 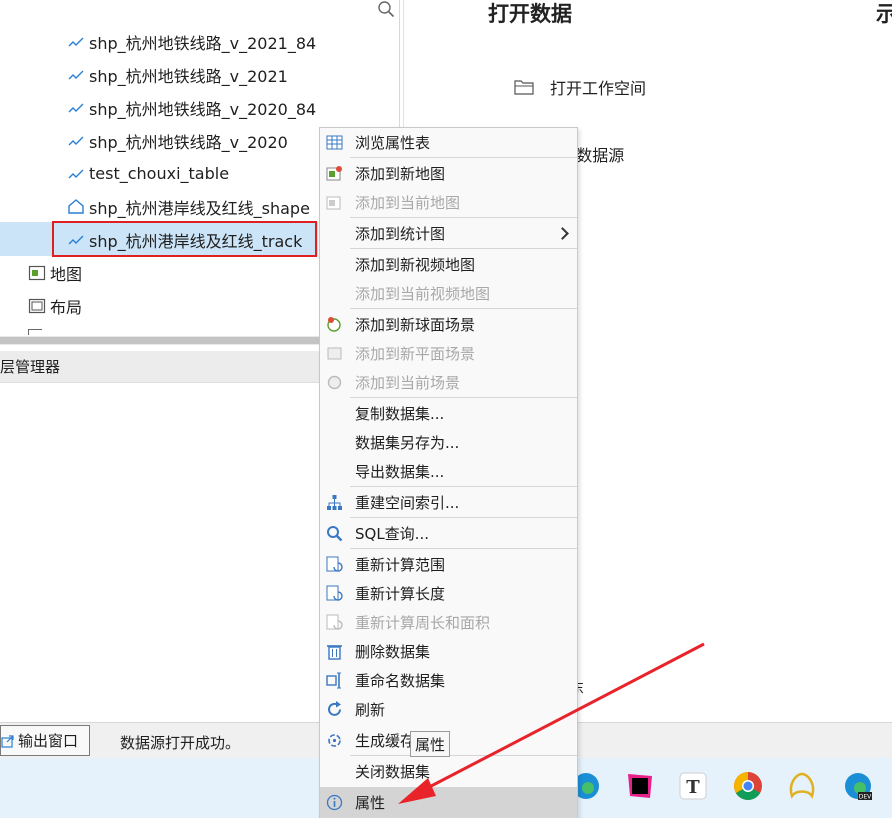 What do you see at coordinates (640, 786) in the screenshot?
I see `jetbrains-icon` at bounding box center [640, 786].